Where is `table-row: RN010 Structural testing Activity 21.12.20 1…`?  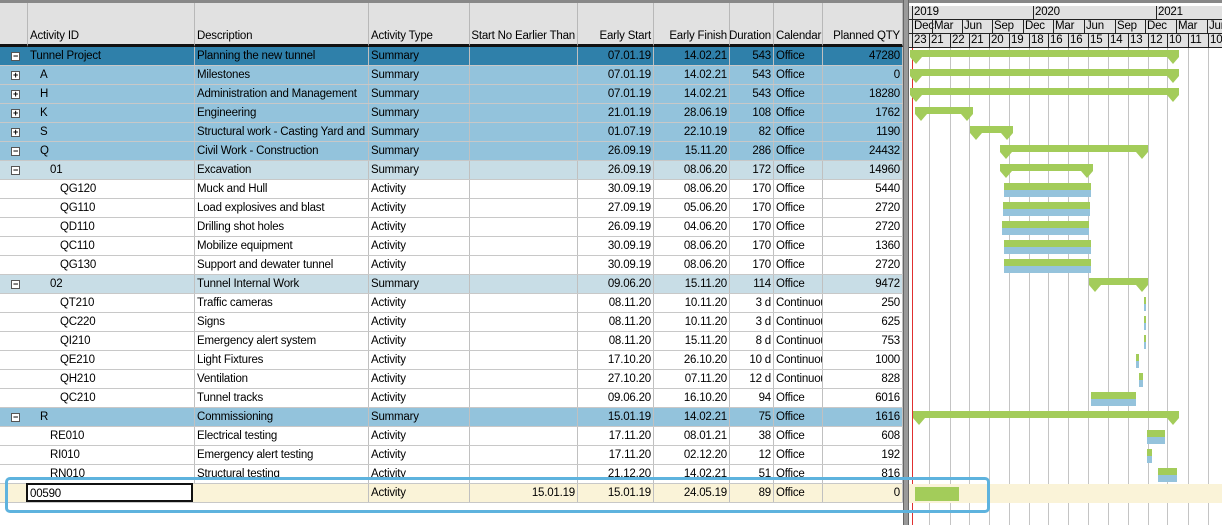
table-row: RN010 Structural testing Activity 21.12.20 1… is located at coordinates (451, 474).